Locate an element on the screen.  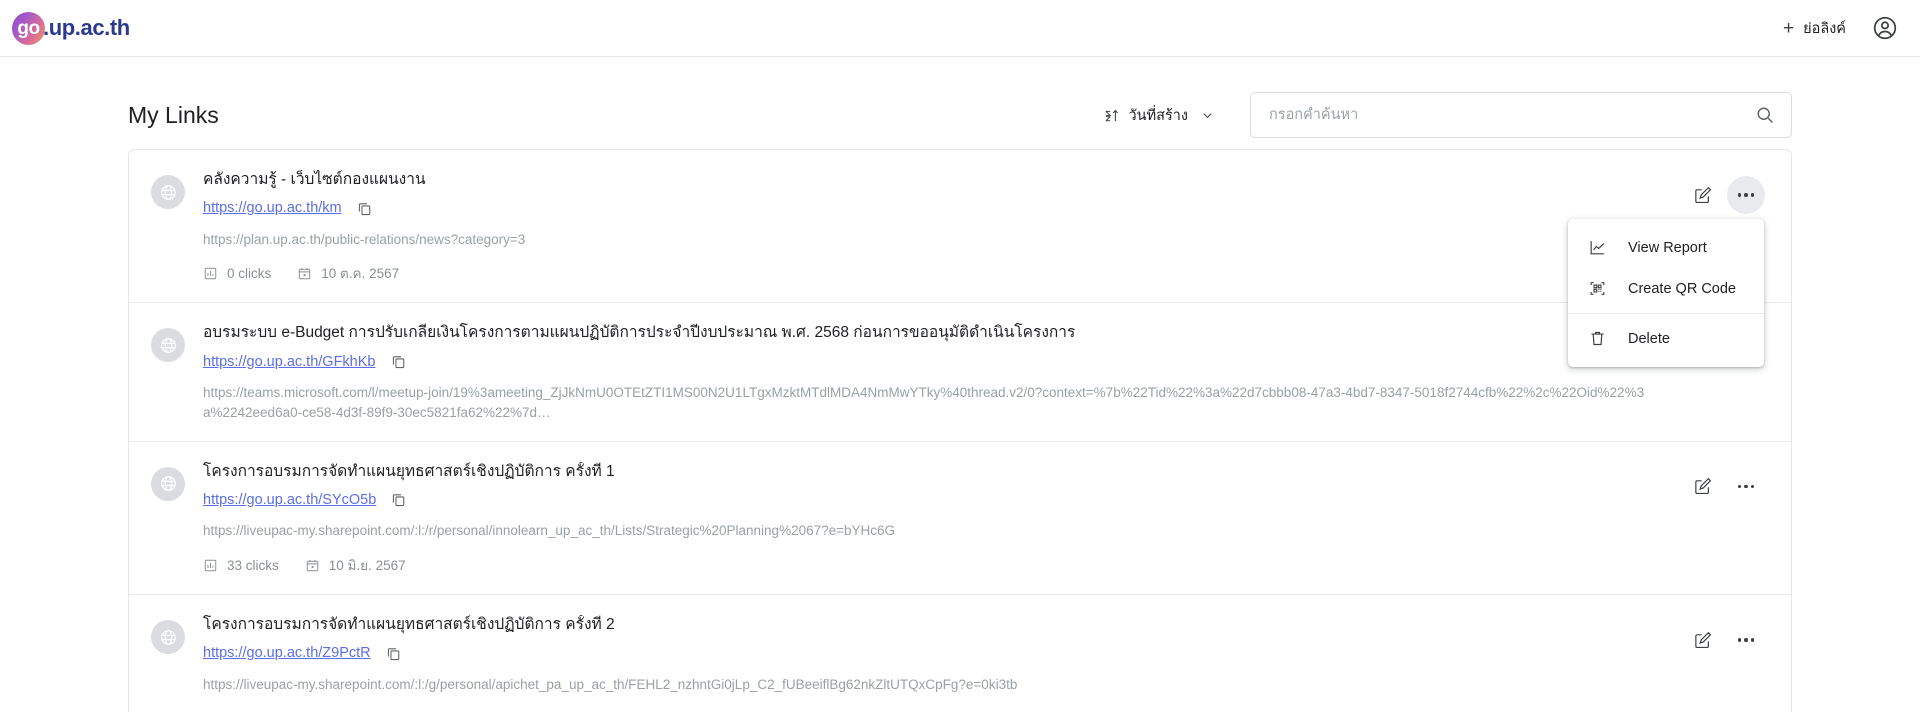
page-title: My Links is located at coordinates (173, 114).